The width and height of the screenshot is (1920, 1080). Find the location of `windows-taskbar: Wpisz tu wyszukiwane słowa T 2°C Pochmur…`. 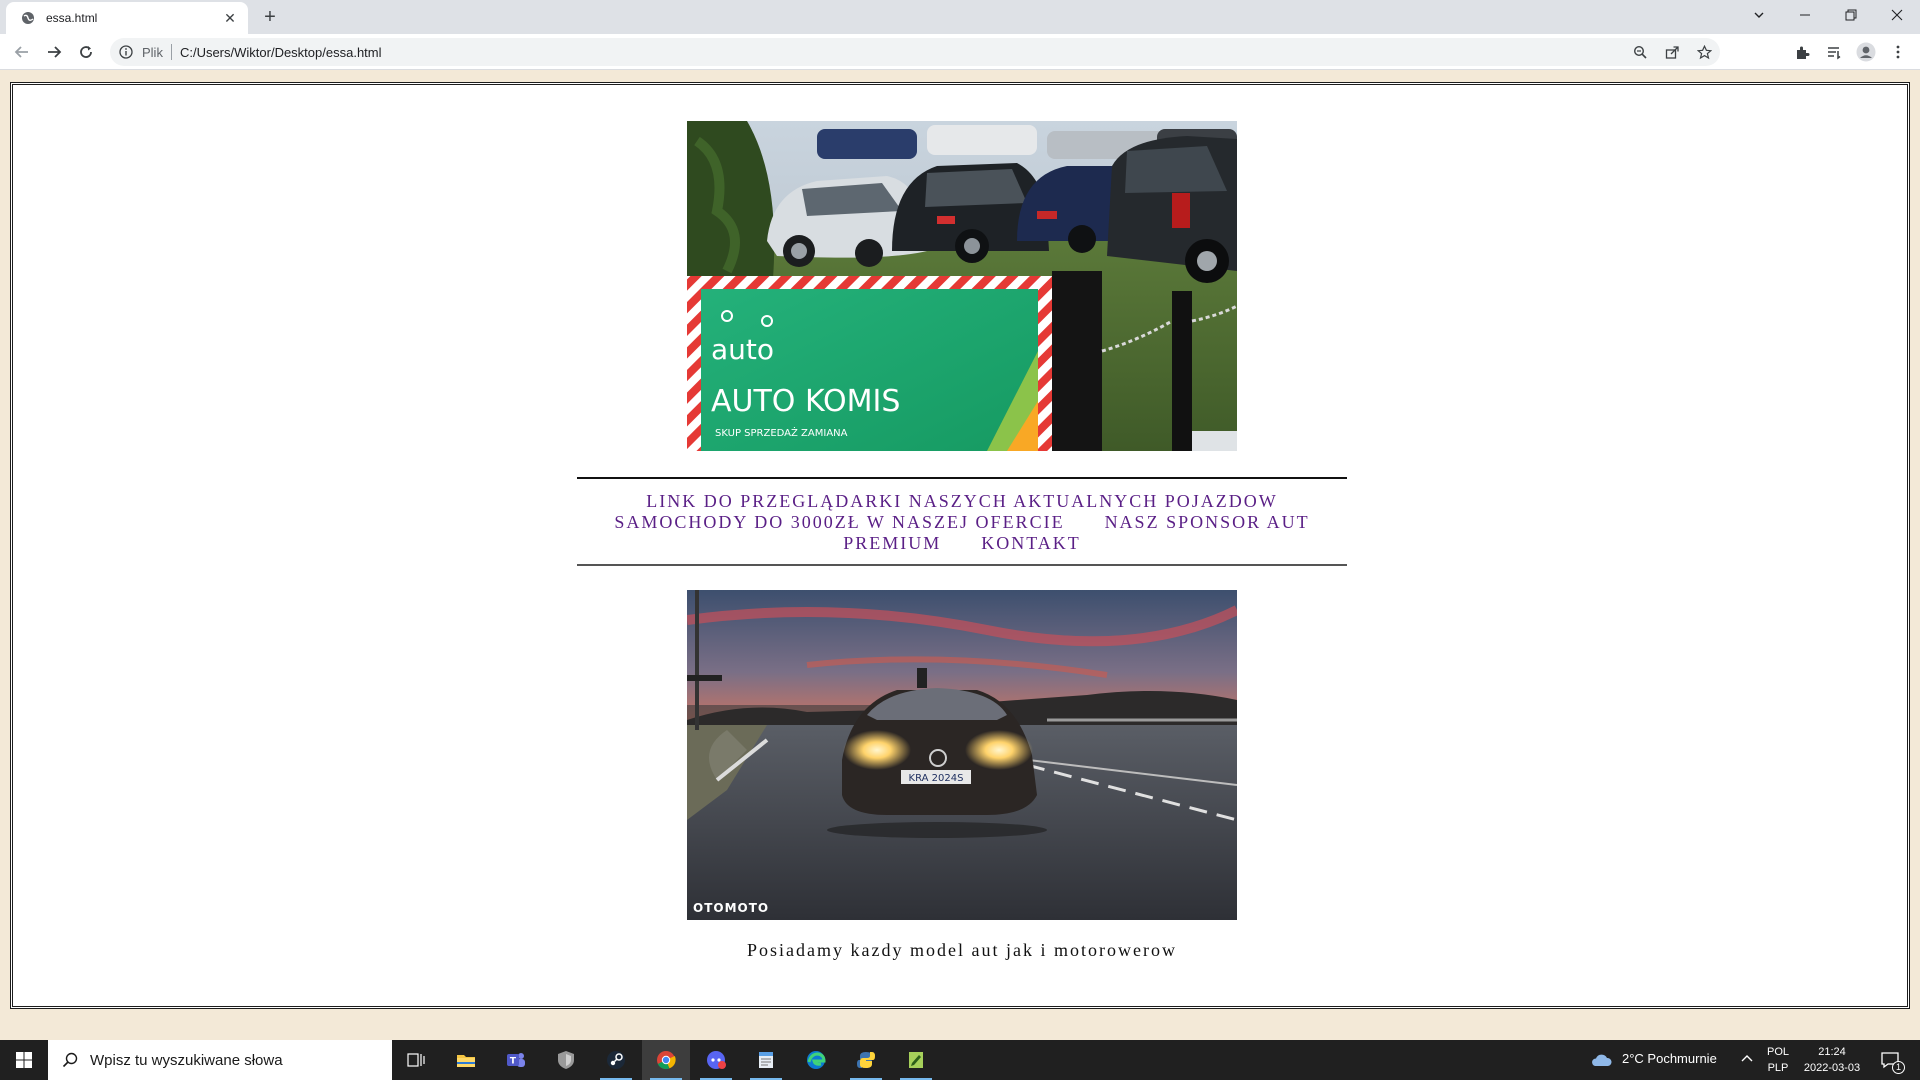

windows-taskbar: Wpisz tu wyszukiwane słowa T 2°C Pochmur… is located at coordinates (960, 1060).